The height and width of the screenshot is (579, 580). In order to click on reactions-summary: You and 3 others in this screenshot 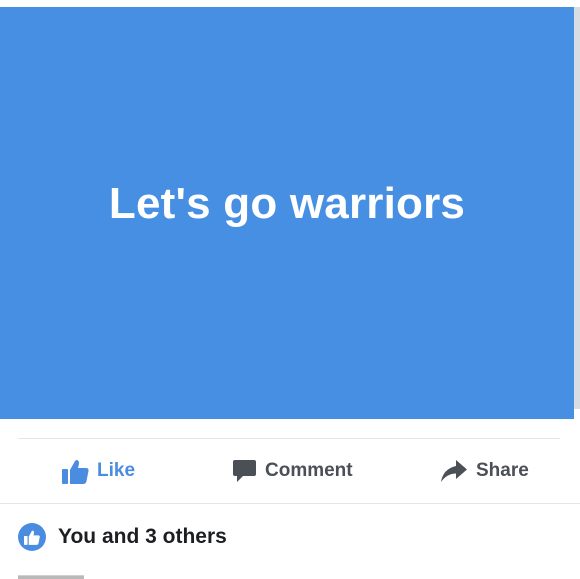, I will do `click(122, 537)`.